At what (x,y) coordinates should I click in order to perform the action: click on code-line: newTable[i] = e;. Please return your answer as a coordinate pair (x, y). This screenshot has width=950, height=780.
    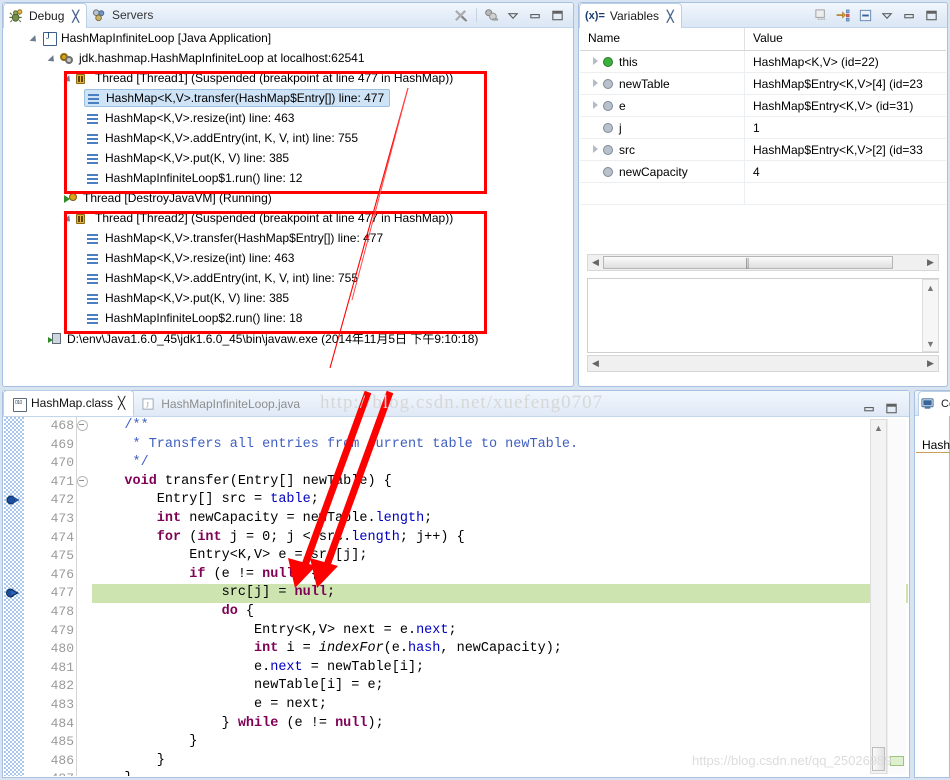
    Looking at the image, I should click on (500, 686).